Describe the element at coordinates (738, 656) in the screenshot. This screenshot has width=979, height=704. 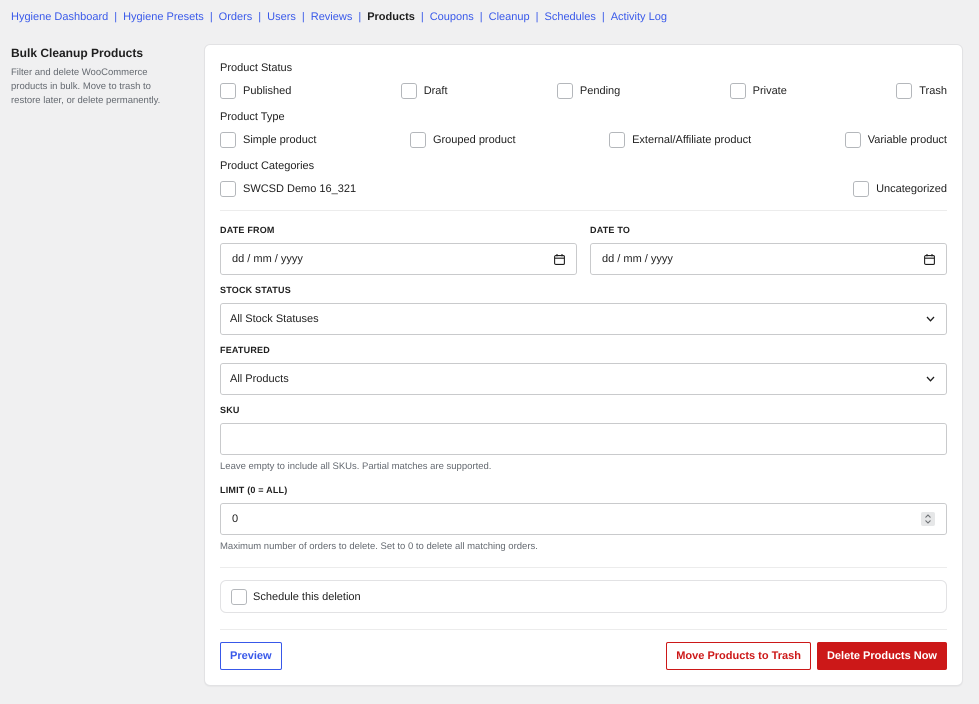
I see `action-button: Move Products to Trash` at that location.